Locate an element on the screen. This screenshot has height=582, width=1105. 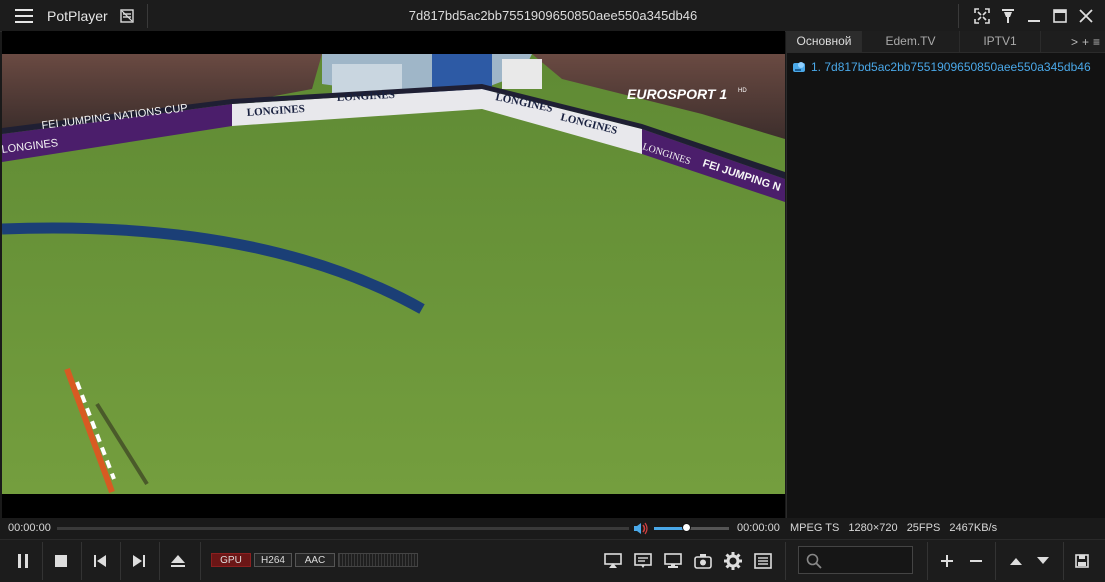
audio-codec-badge: AAC is located at coordinates (315, 560).